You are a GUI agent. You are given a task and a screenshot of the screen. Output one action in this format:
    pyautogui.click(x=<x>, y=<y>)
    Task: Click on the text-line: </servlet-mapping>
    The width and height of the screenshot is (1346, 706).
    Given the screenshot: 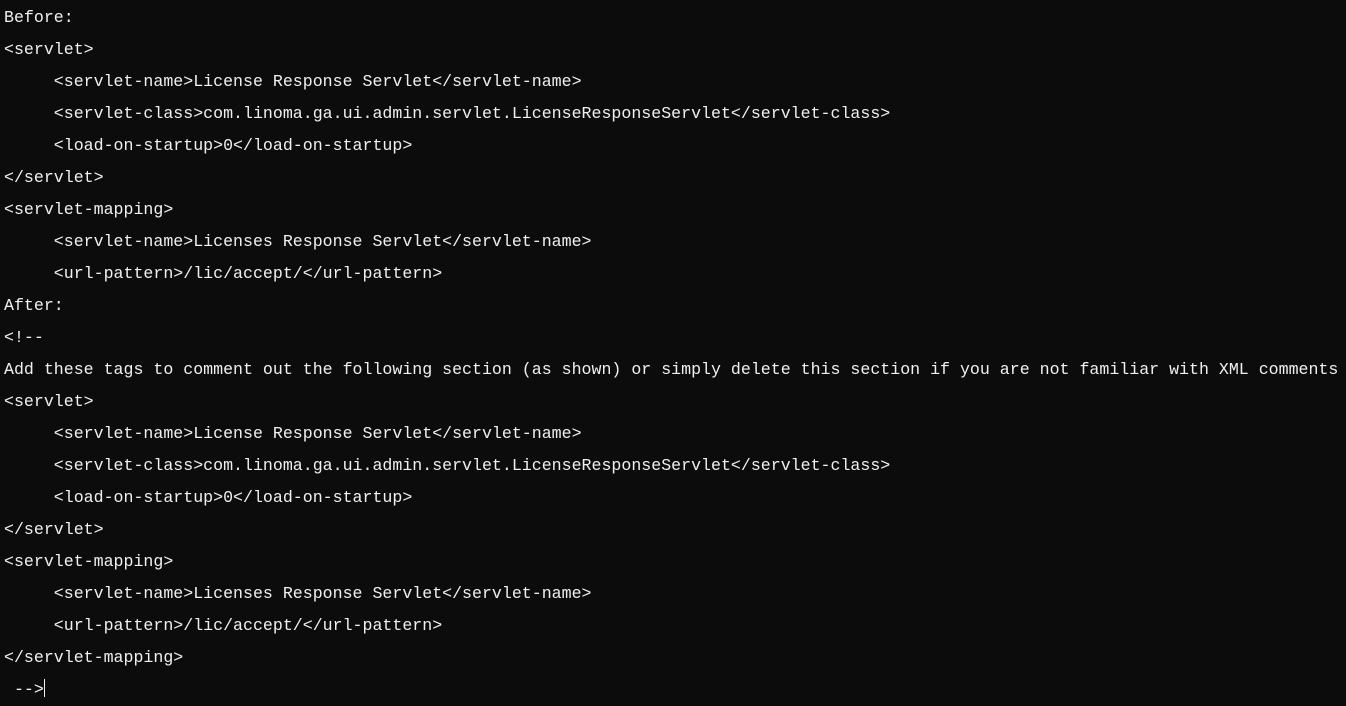 What is the action you would take?
    pyautogui.click(x=94, y=657)
    